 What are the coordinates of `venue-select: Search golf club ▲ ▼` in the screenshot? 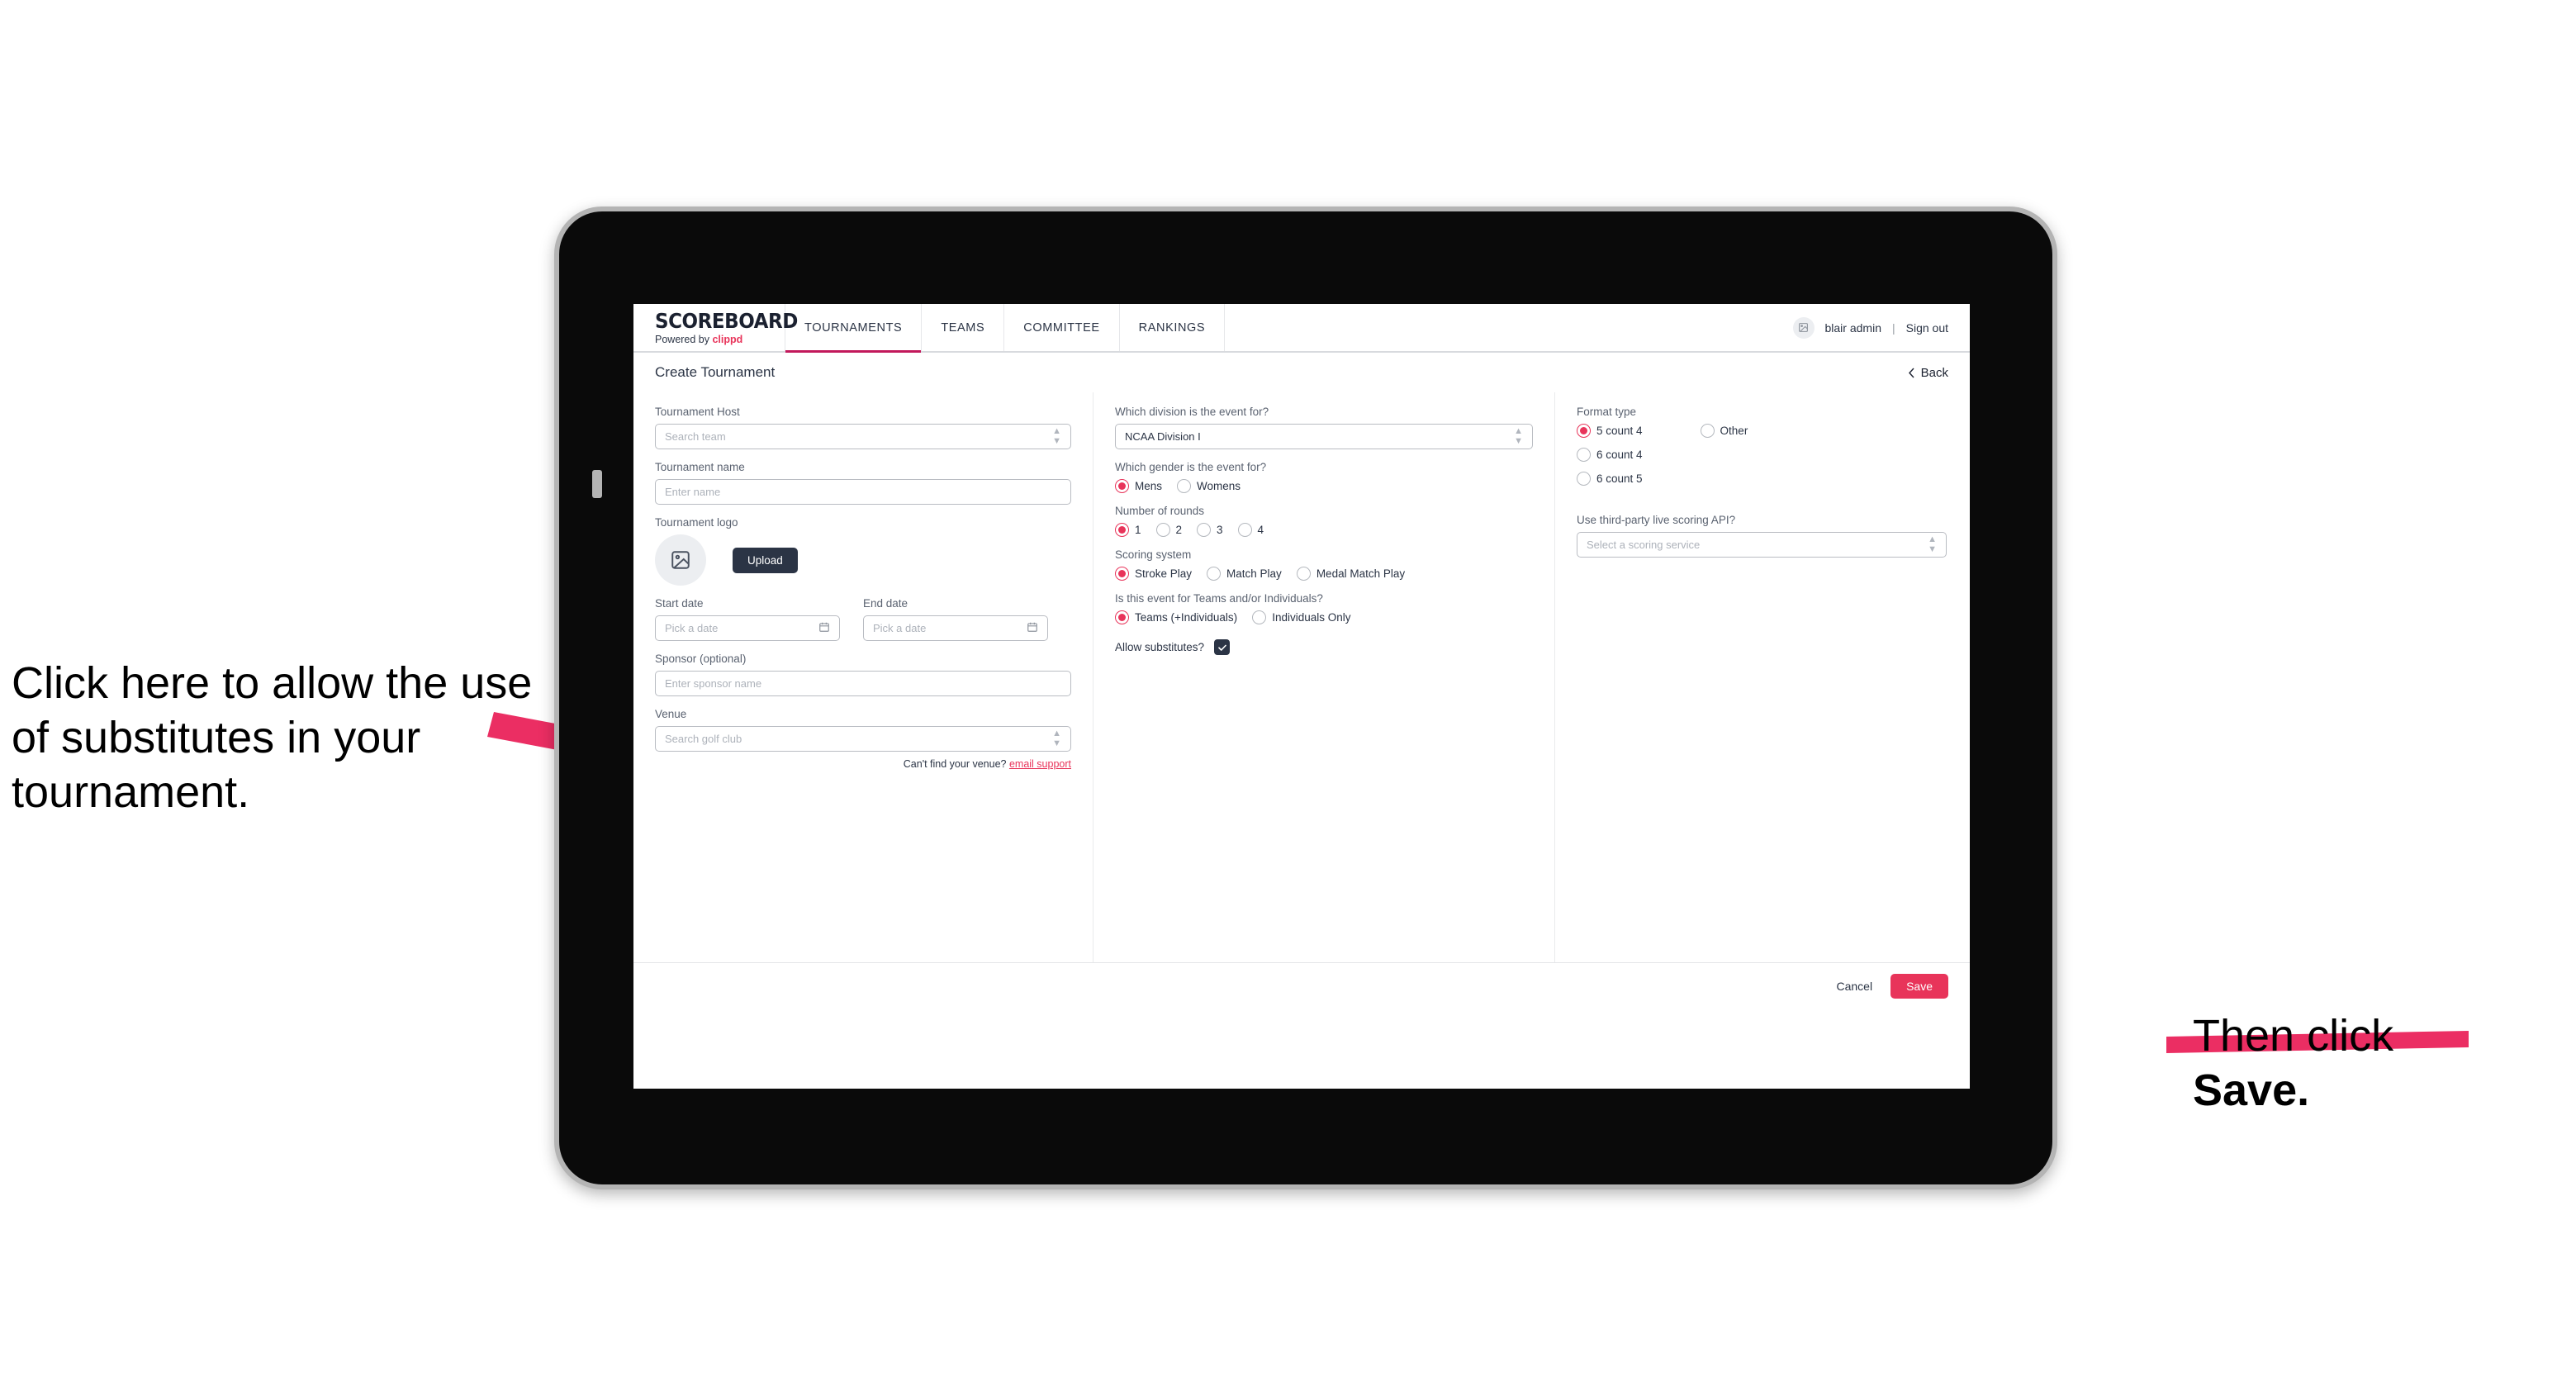 It's located at (863, 739).